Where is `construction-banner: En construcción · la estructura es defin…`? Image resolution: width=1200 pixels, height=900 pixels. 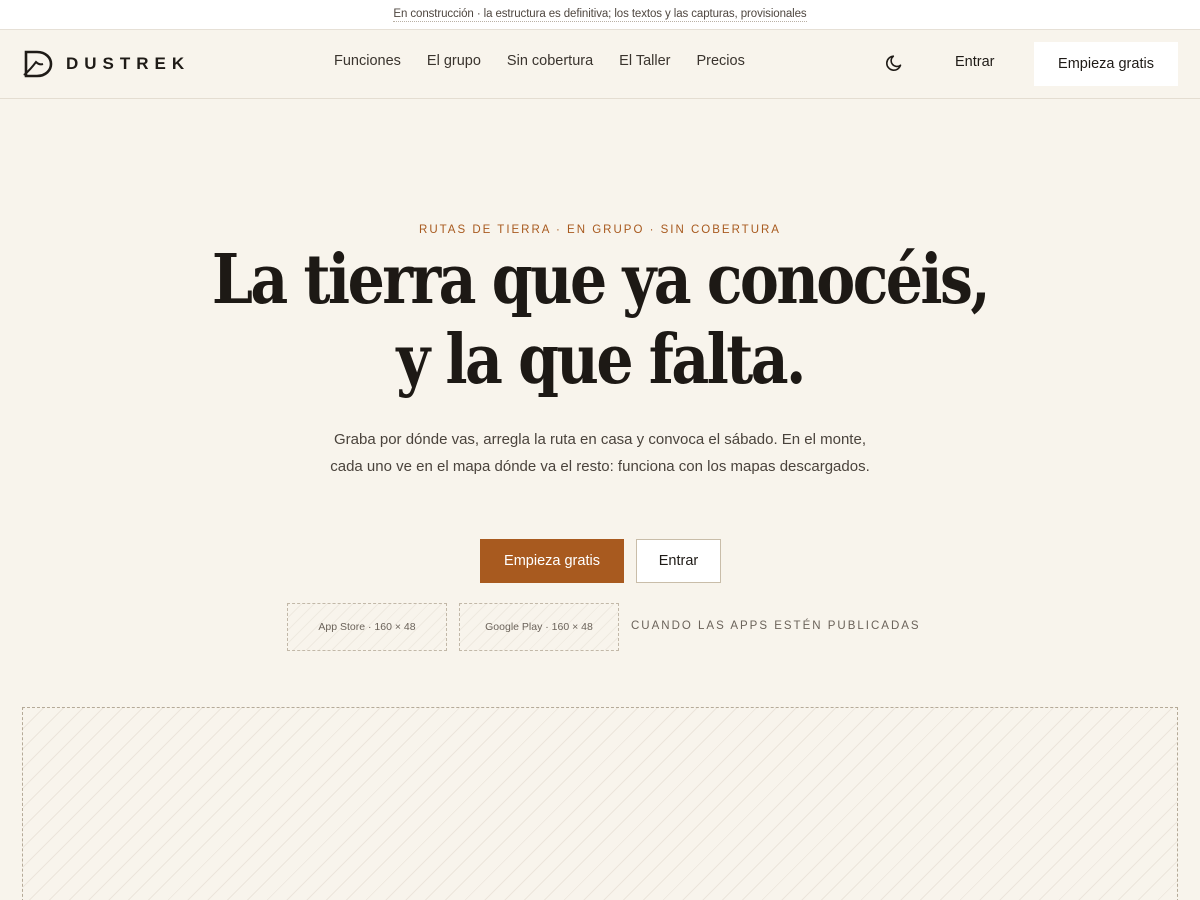
construction-banner: En construcción · la estructura es defin… is located at coordinates (600, 15).